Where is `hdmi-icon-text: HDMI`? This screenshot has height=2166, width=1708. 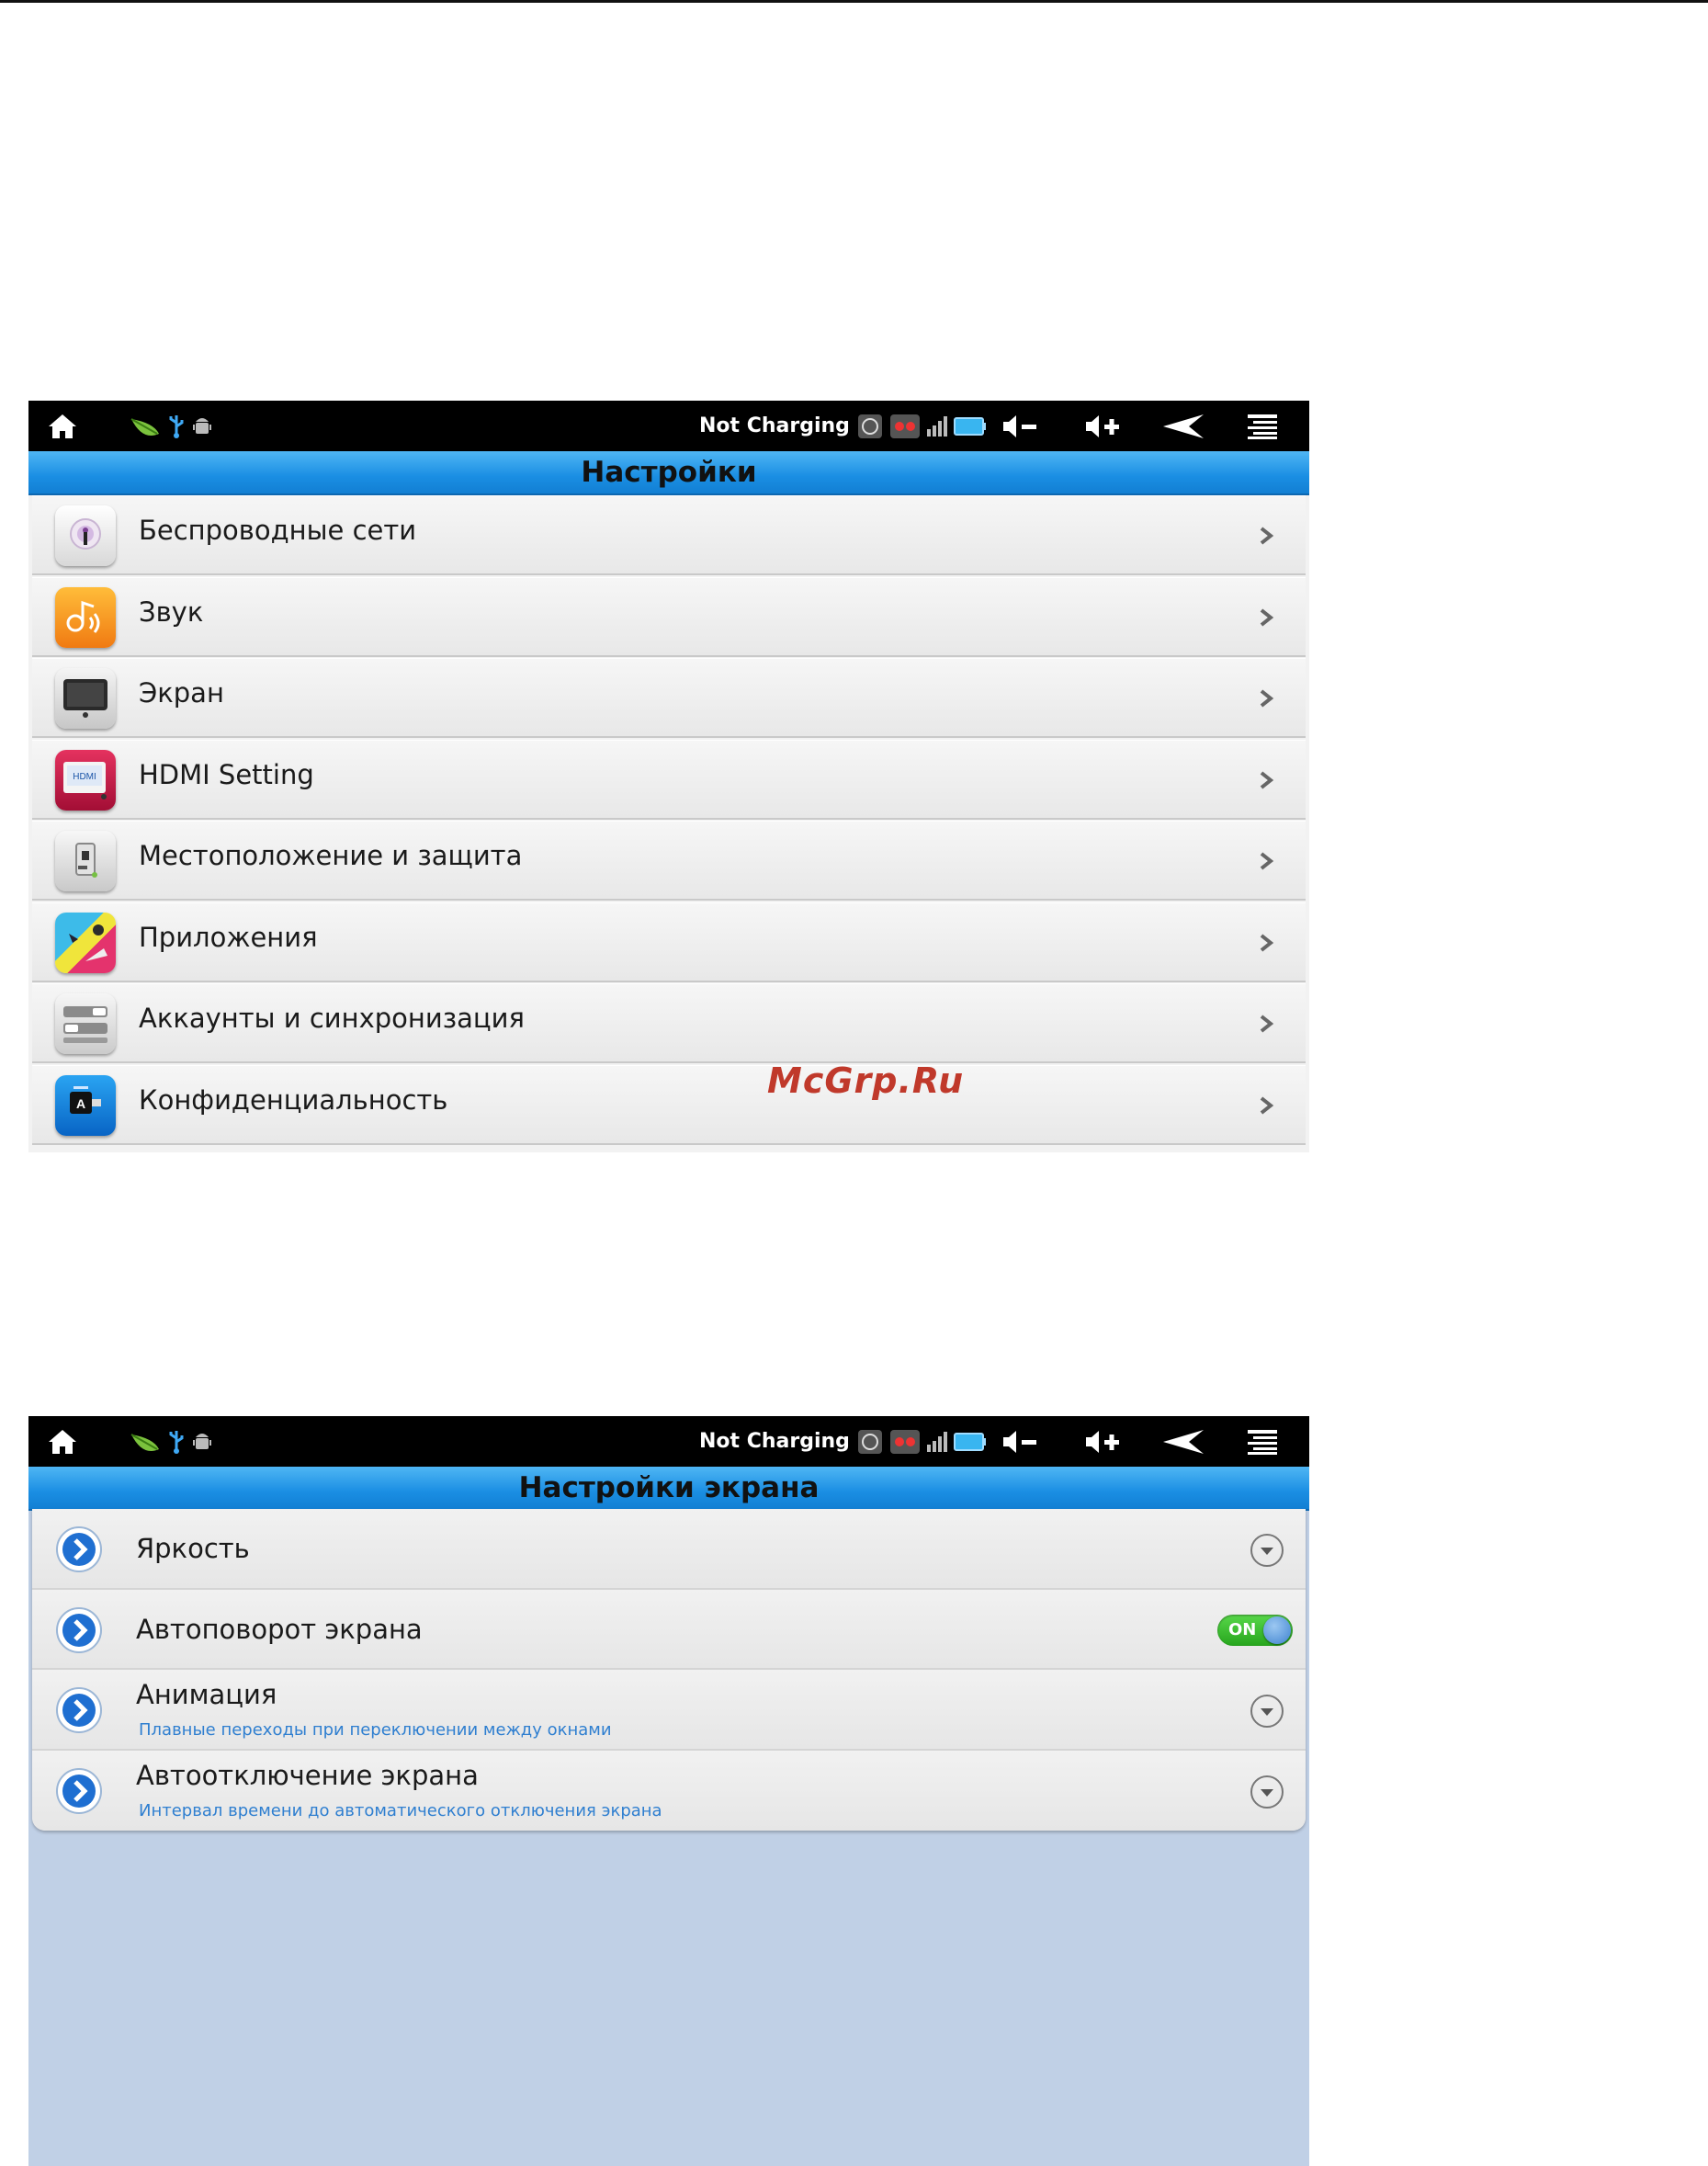 hdmi-icon-text: HDMI is located at coordinates (84, 777).